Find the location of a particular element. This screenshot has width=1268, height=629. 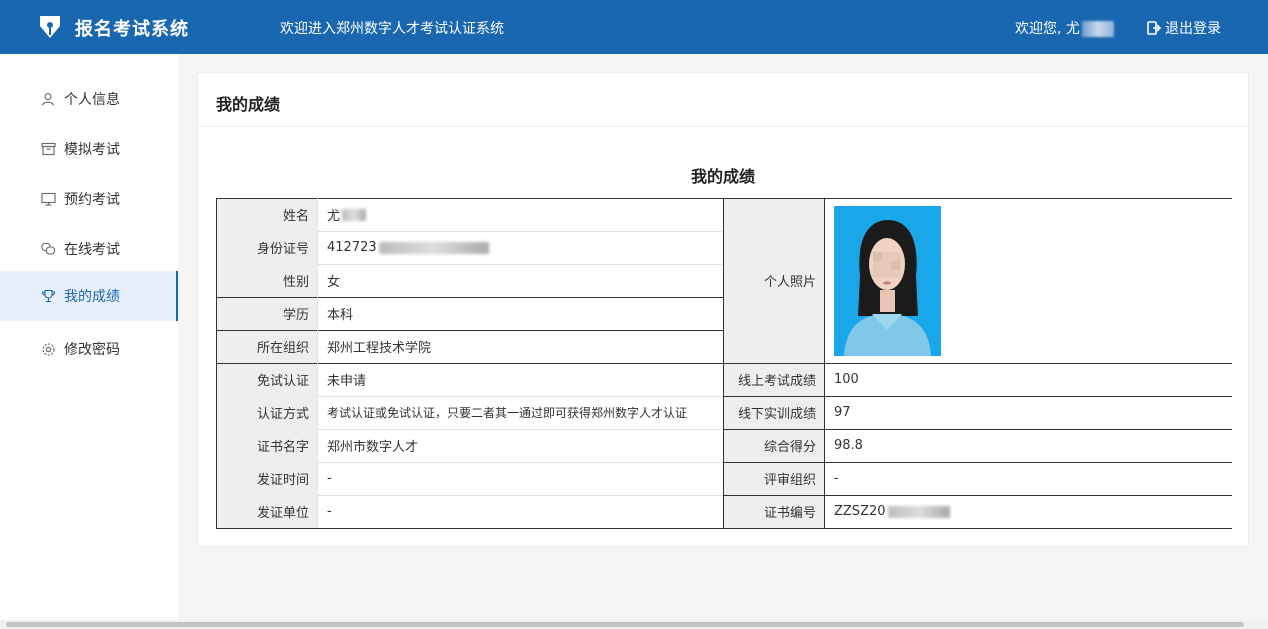

sidebar-item-book-exam: 预约考试 is located at coordinates (89, 199).